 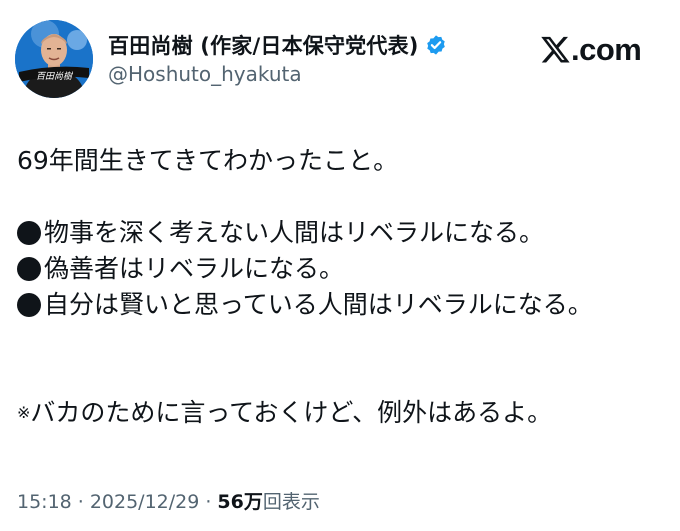 I want to click on note-mark: ※, so click(x=24, y=412).